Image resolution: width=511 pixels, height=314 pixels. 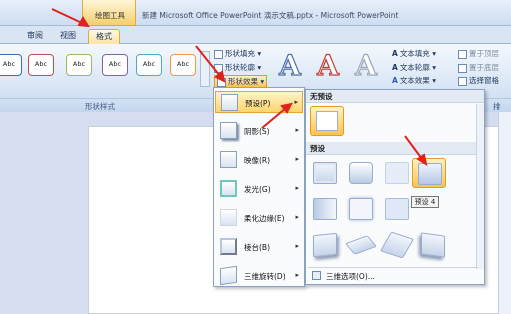 What do you see at coordinates (210, 64) in the screenshot?
I see `arrow-to-shape-effects` at bounding box center [210, 64].